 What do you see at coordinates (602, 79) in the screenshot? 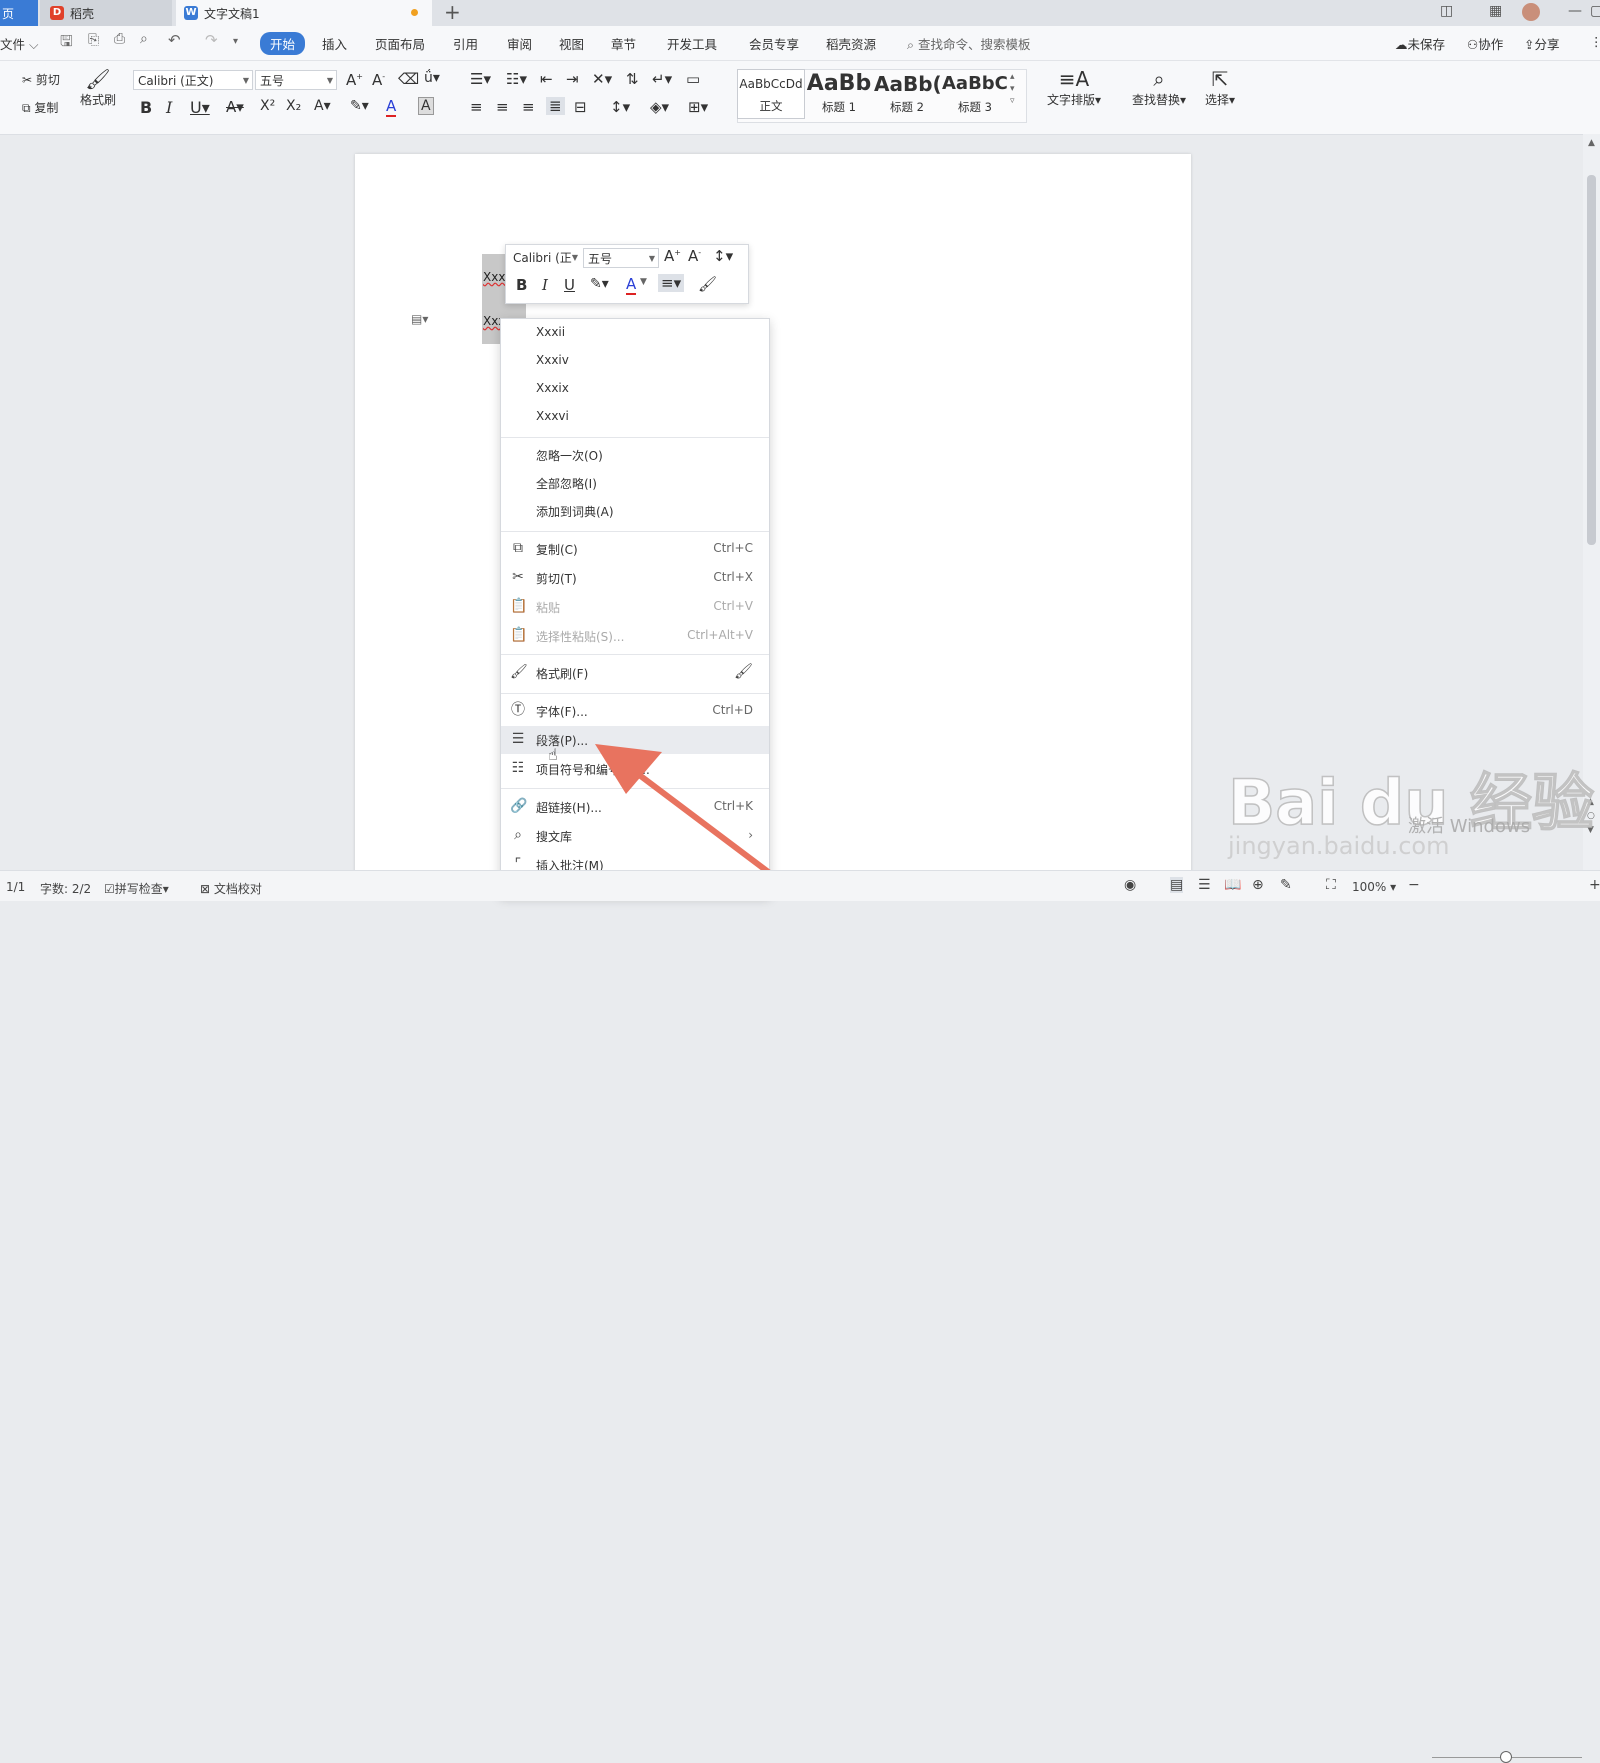
I see `chinese-layout-icon: ✕▾` at bounding box center [602, 79].